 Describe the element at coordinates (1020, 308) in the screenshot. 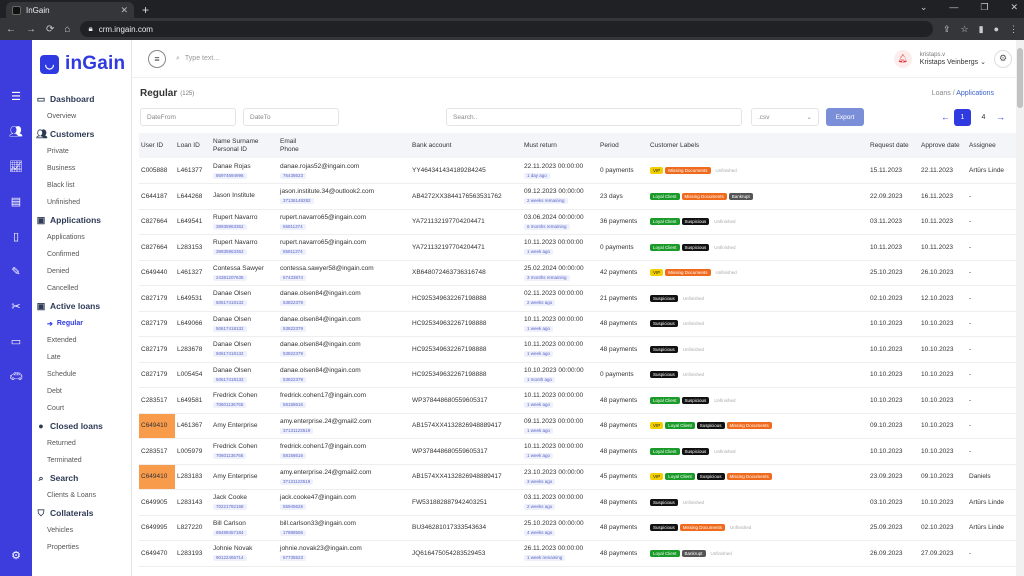

I see `scrollbar` at that location.